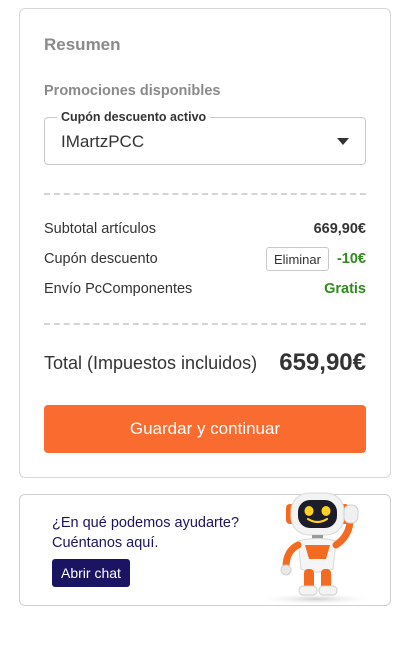 This screenshot has height=653, width=412. I want to click on shipping-label: Envío PcComponentes, so click(118, 289).